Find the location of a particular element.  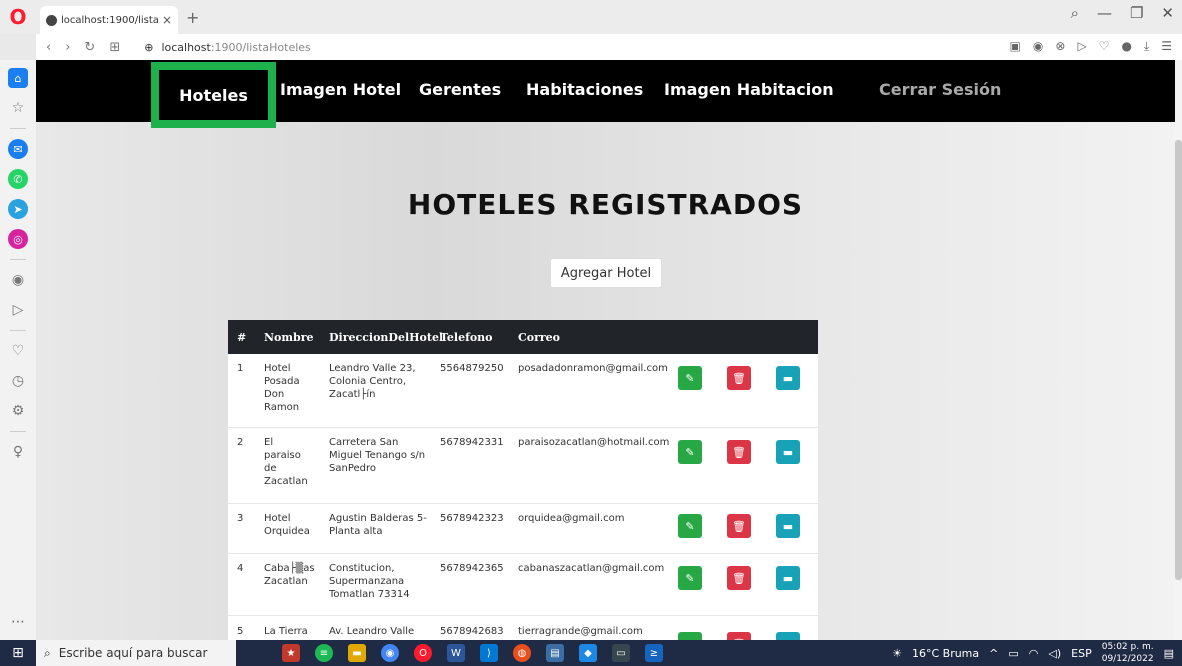

close-window-icon: ✕ is located at coordinates (1167, 13).